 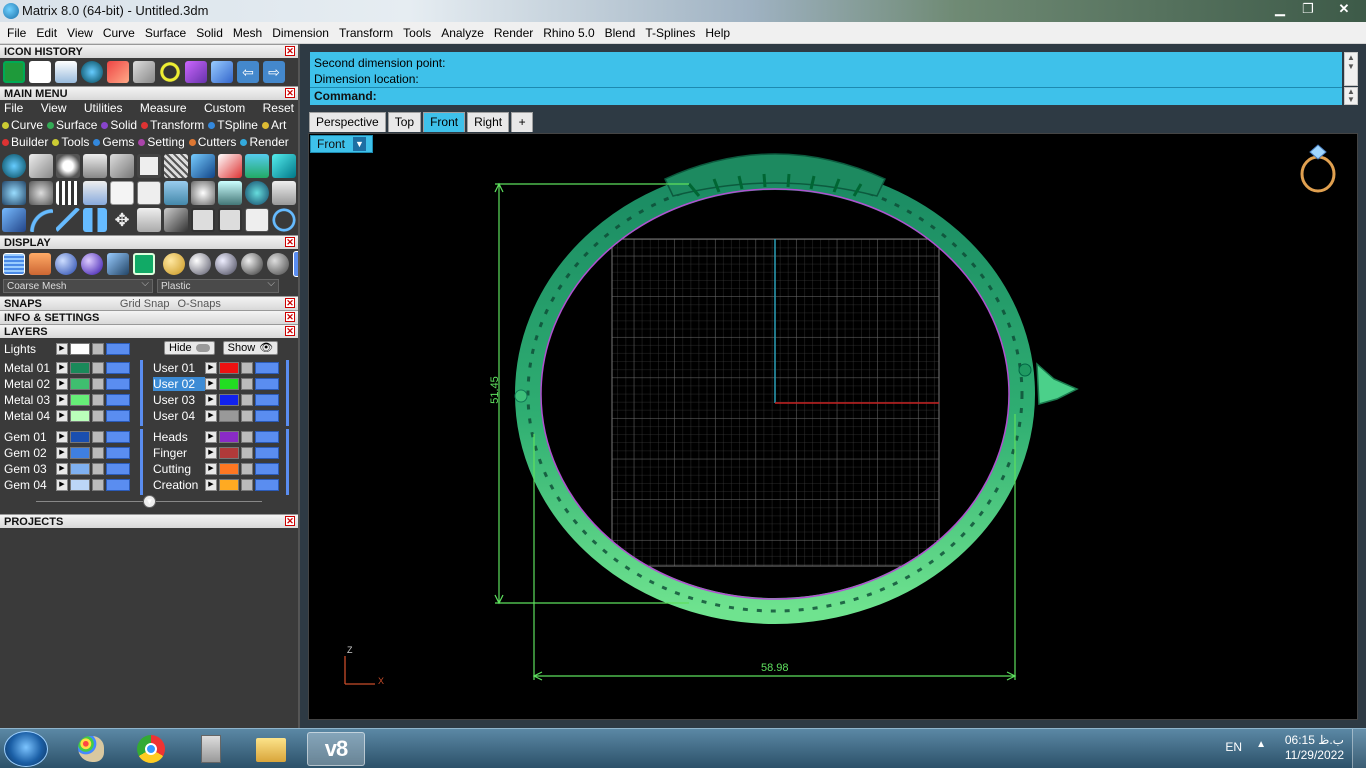 I want to click on layout-display-icon, so click(x=144, y=264).